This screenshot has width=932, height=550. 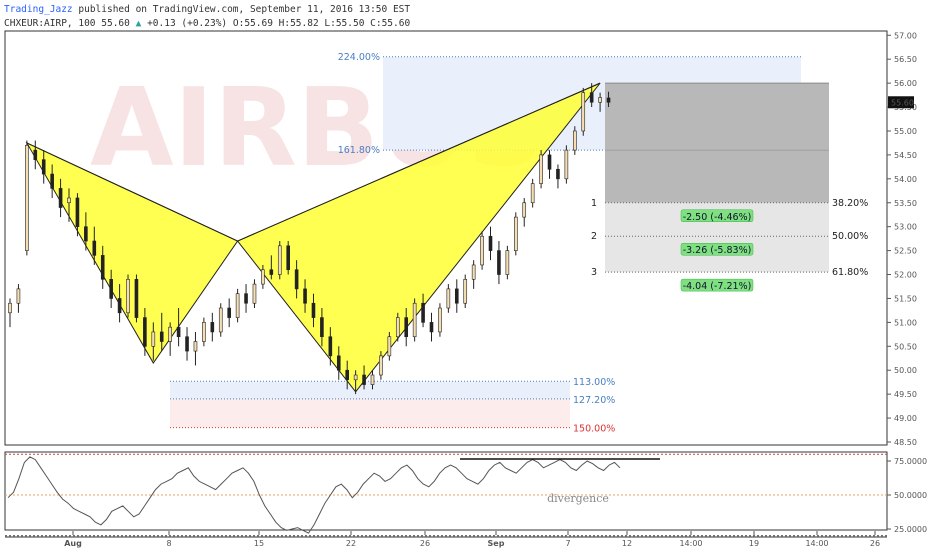 I want to click on price-tick-label: 48.50, so click(x=905, y=442).